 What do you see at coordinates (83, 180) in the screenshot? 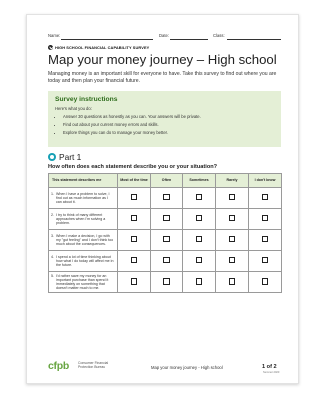
I see `column-header: This statement describes me` at bounding box center [83, 180].